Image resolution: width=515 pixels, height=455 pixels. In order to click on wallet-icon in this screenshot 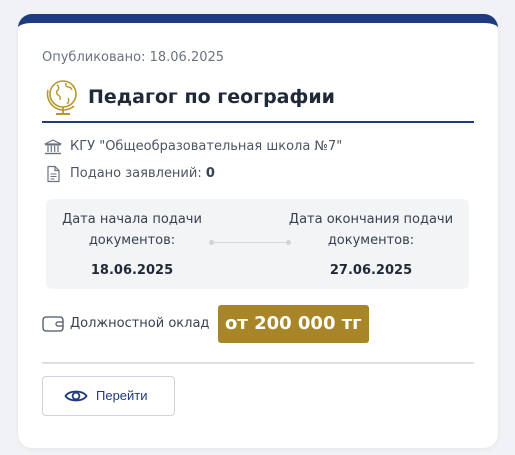, I will do `click(53, 324)`.